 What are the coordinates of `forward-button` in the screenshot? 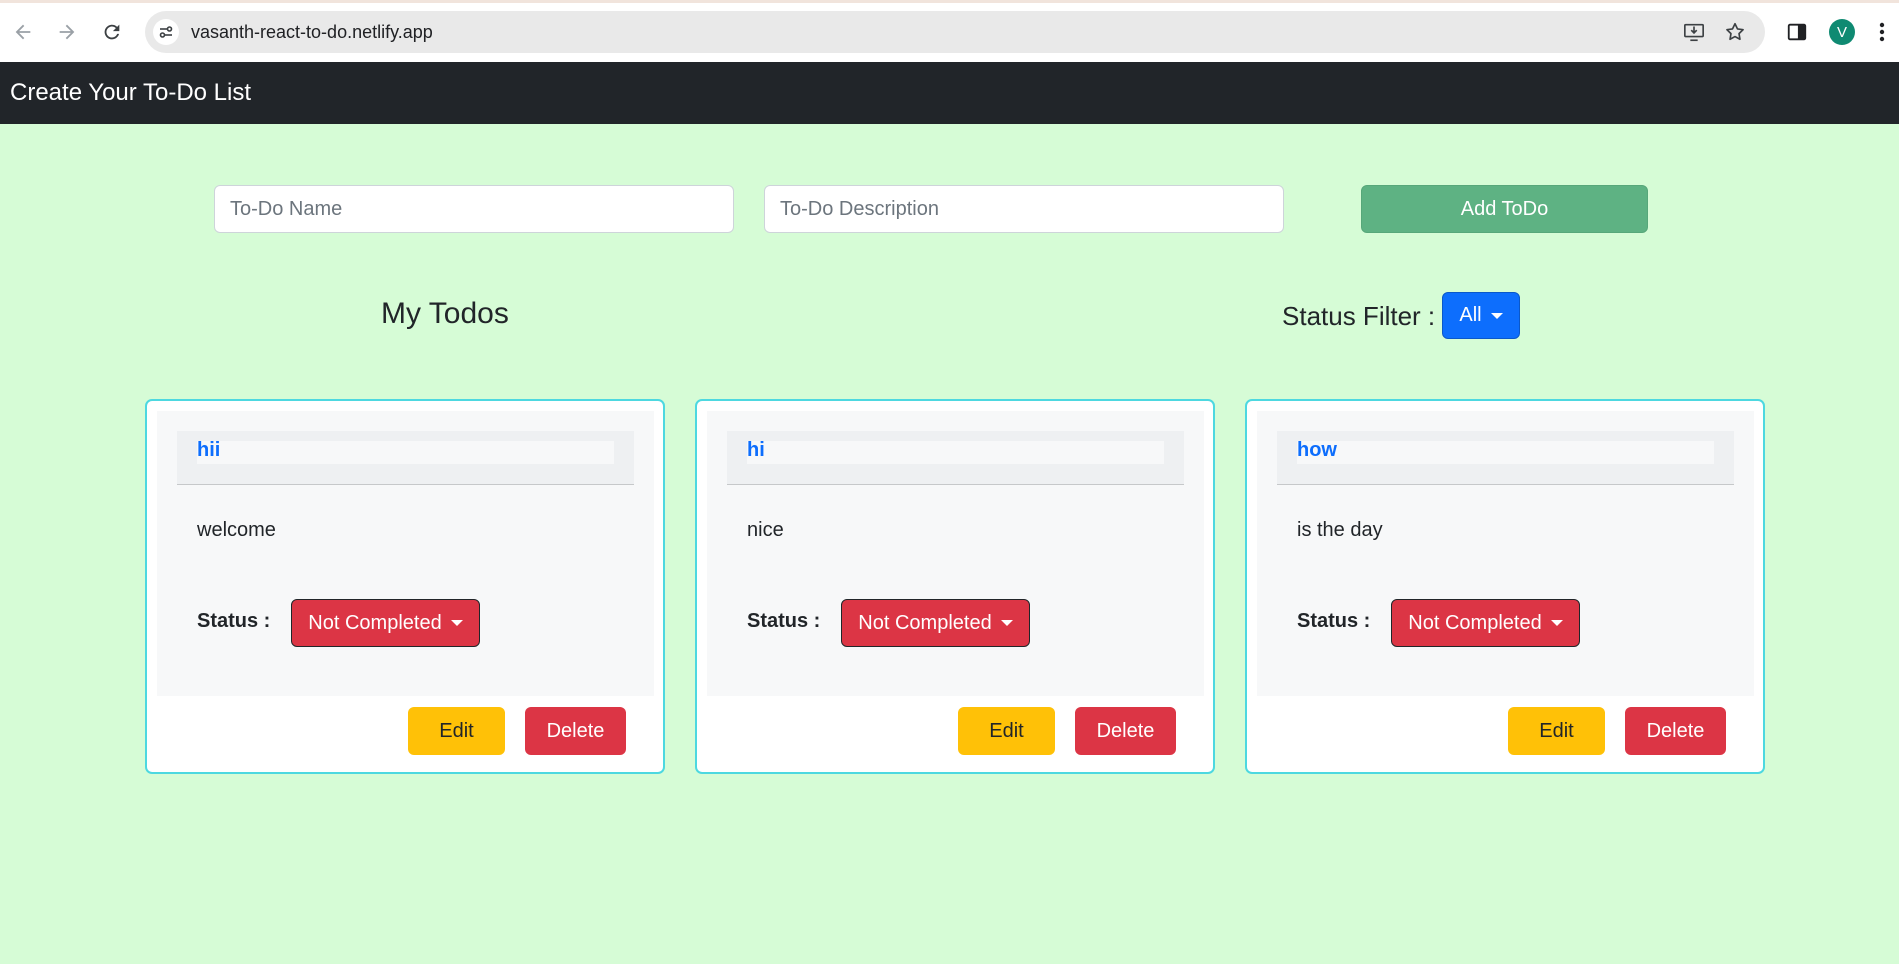 It's located at (67, 32).